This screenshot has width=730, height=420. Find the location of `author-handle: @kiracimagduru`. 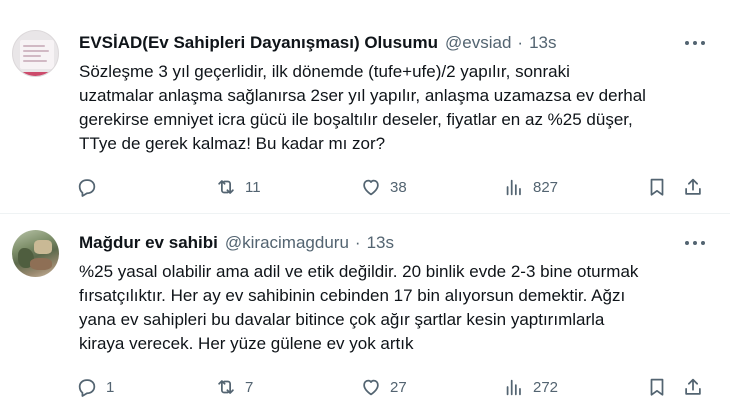

author-handle: @kiracimagduru is located at coordinates (287, 243).